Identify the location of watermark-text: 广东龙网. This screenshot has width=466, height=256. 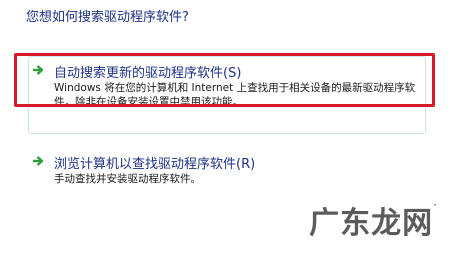
(371, 223).